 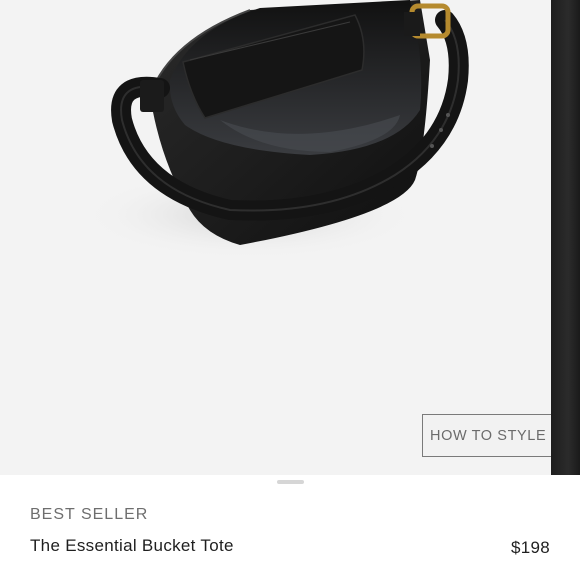 I want to click on gallery-pager-indicator, so click(x=290, y=482).